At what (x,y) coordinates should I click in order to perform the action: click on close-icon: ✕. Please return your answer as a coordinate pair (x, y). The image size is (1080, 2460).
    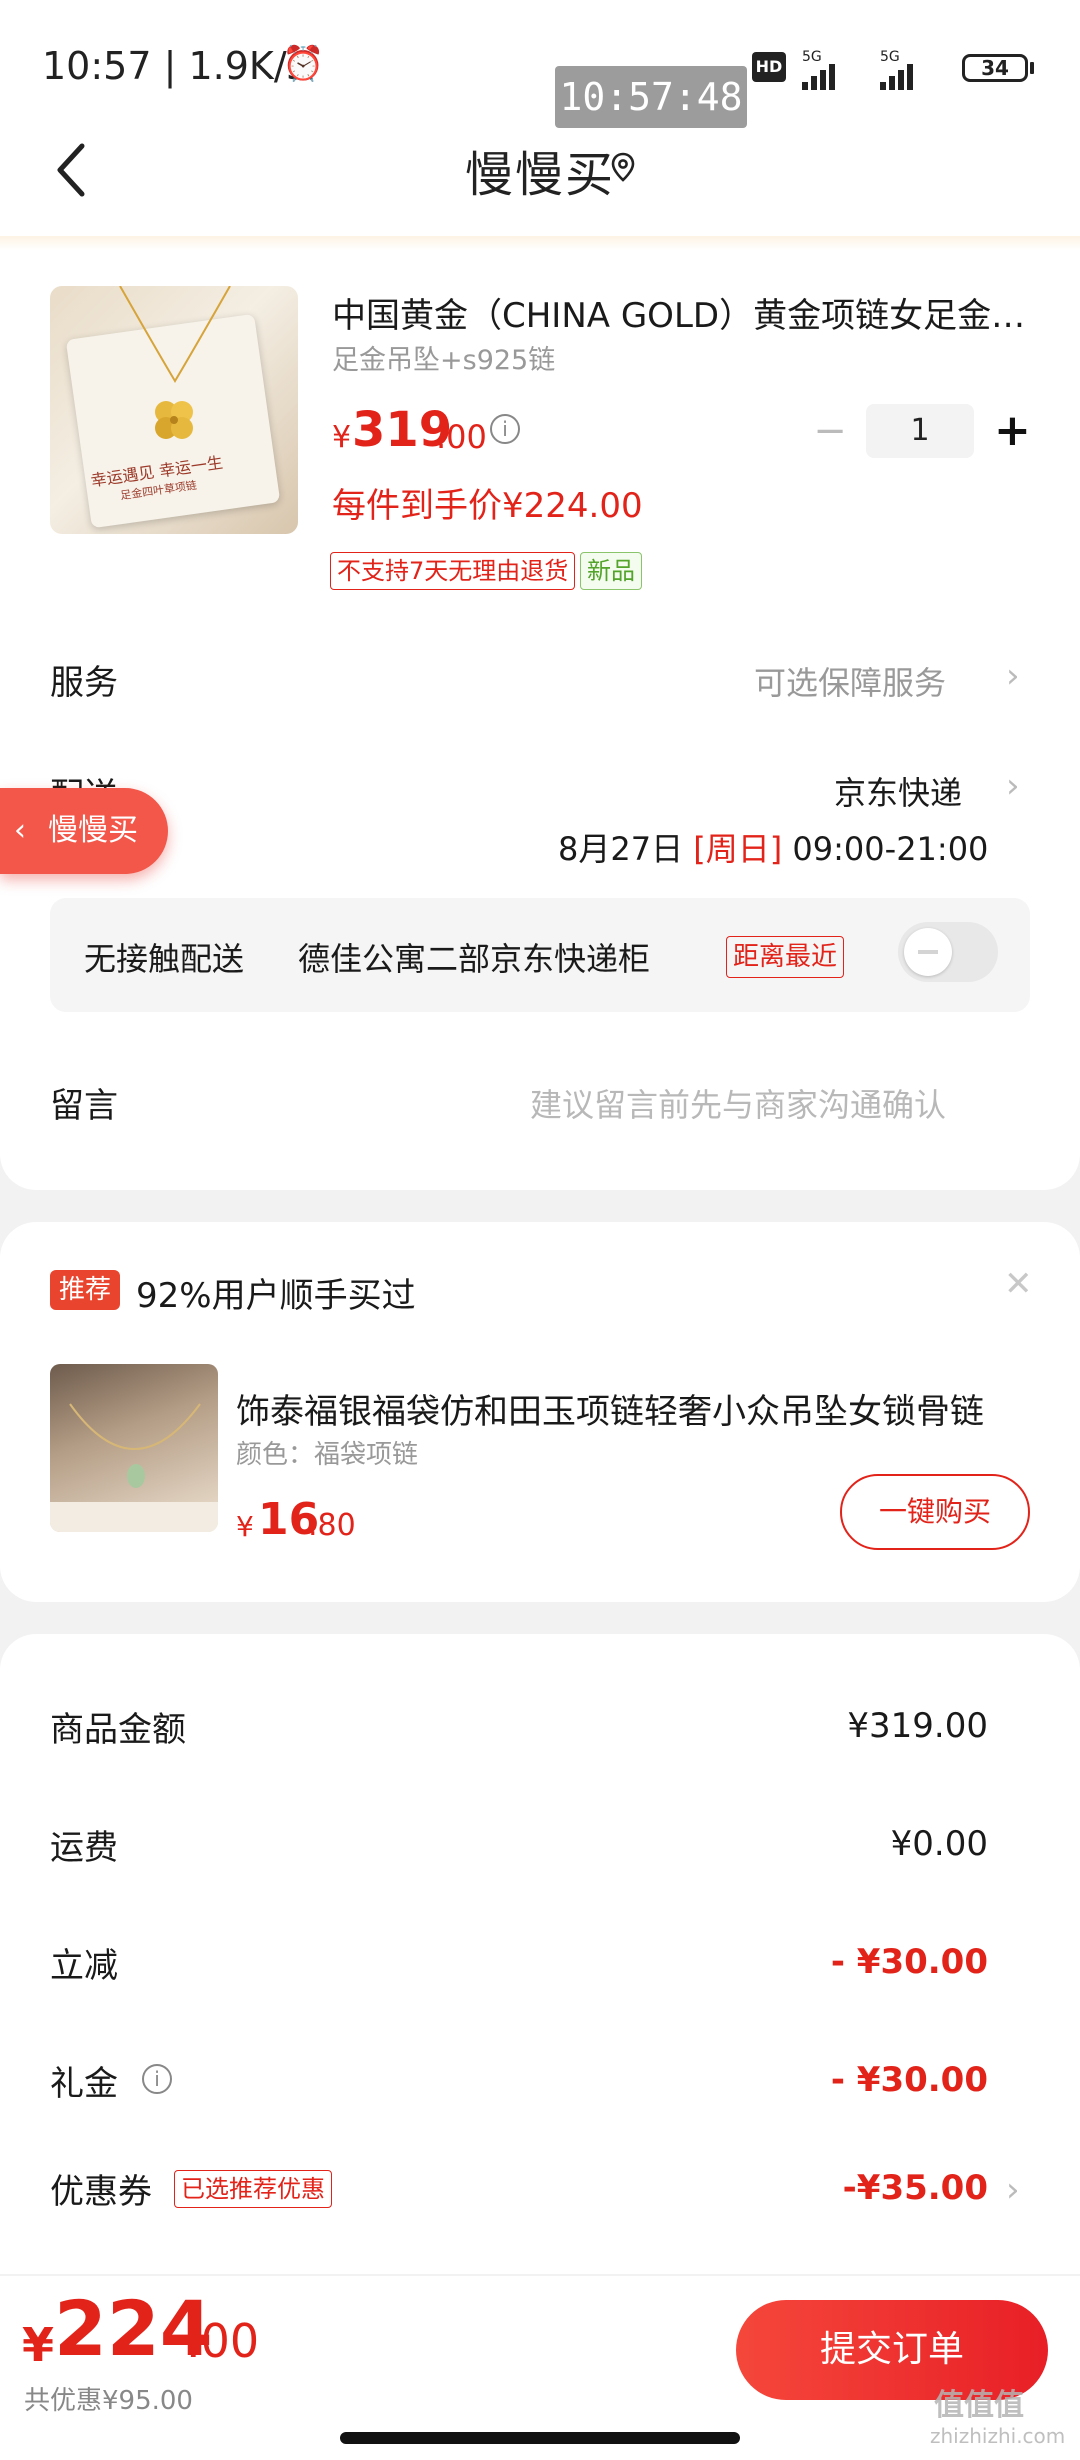
    Looking at the image, I should click on (1018, 1284).